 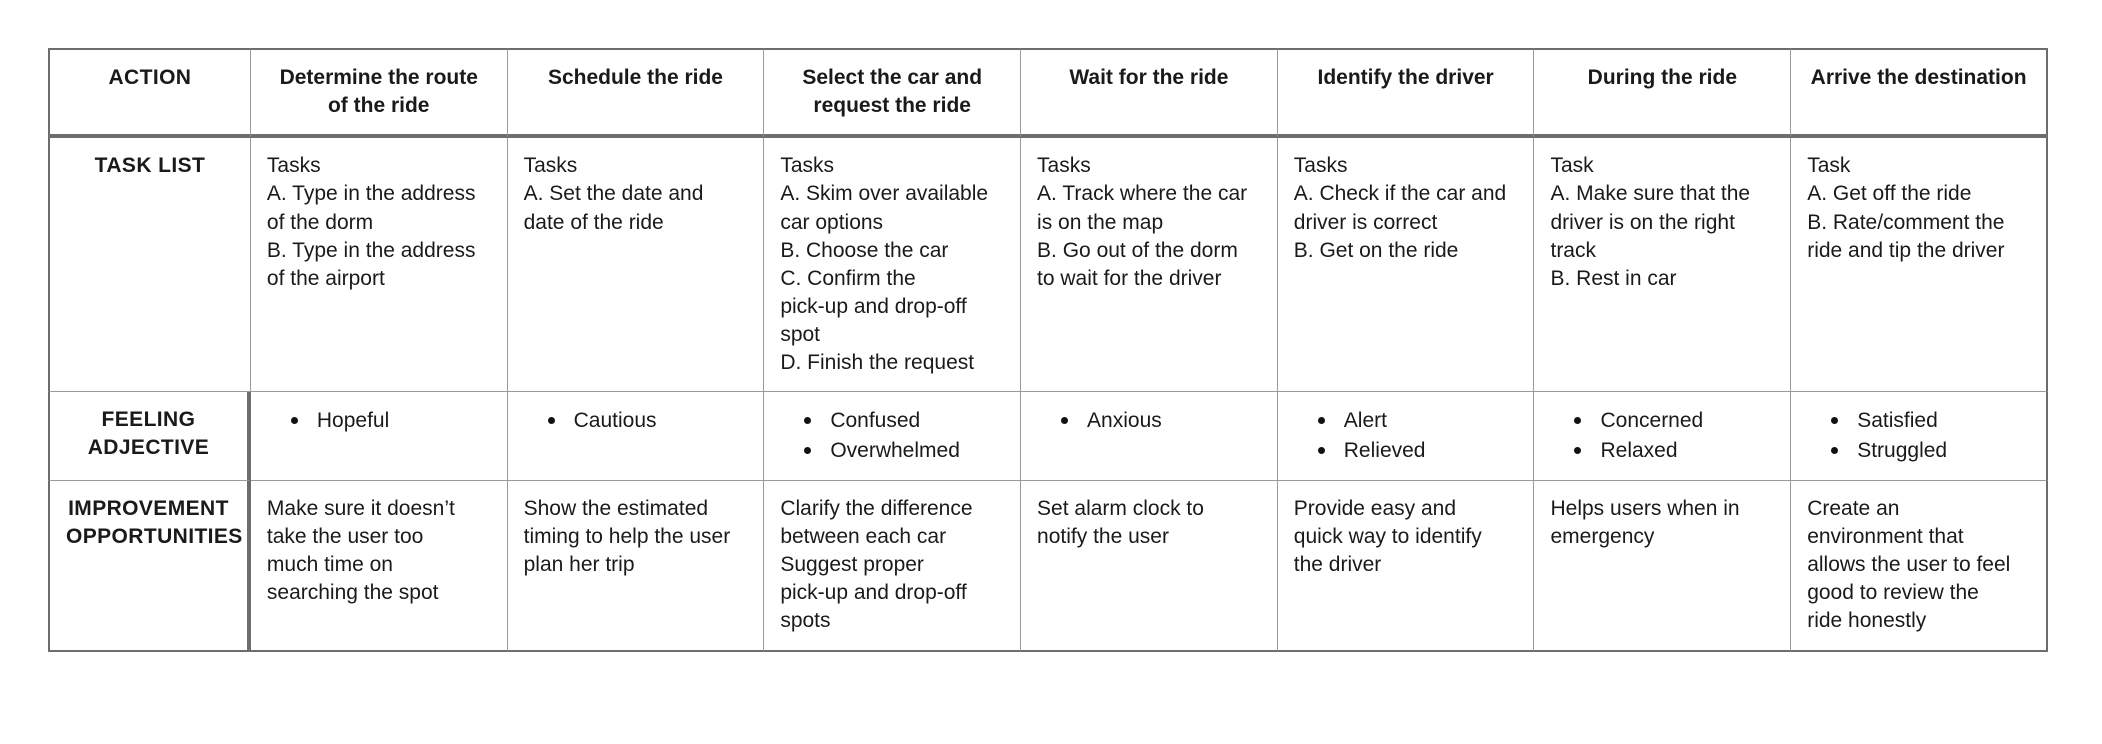 I want to click on task-item: A. Type in the address, so click(x=371, y=194).